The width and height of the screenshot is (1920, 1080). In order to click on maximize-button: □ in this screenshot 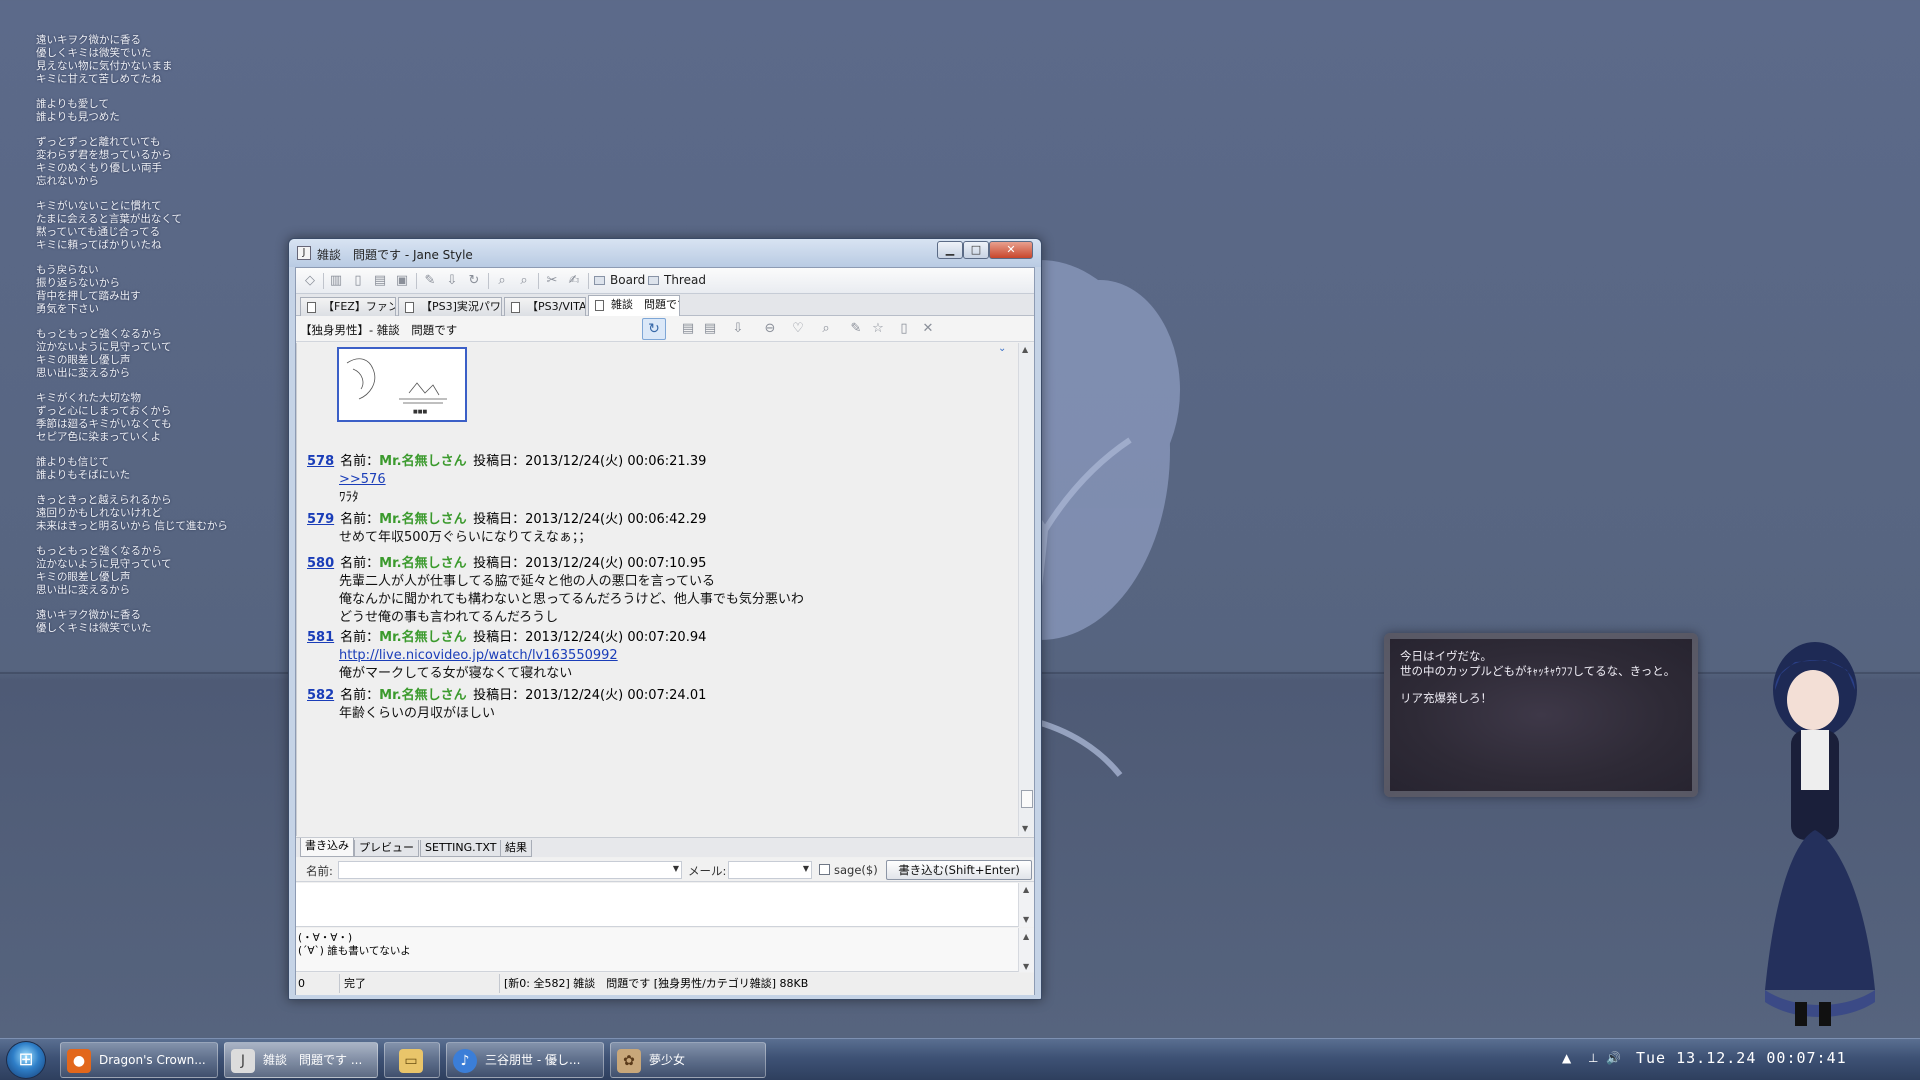, I will do `click(976, 250)`.